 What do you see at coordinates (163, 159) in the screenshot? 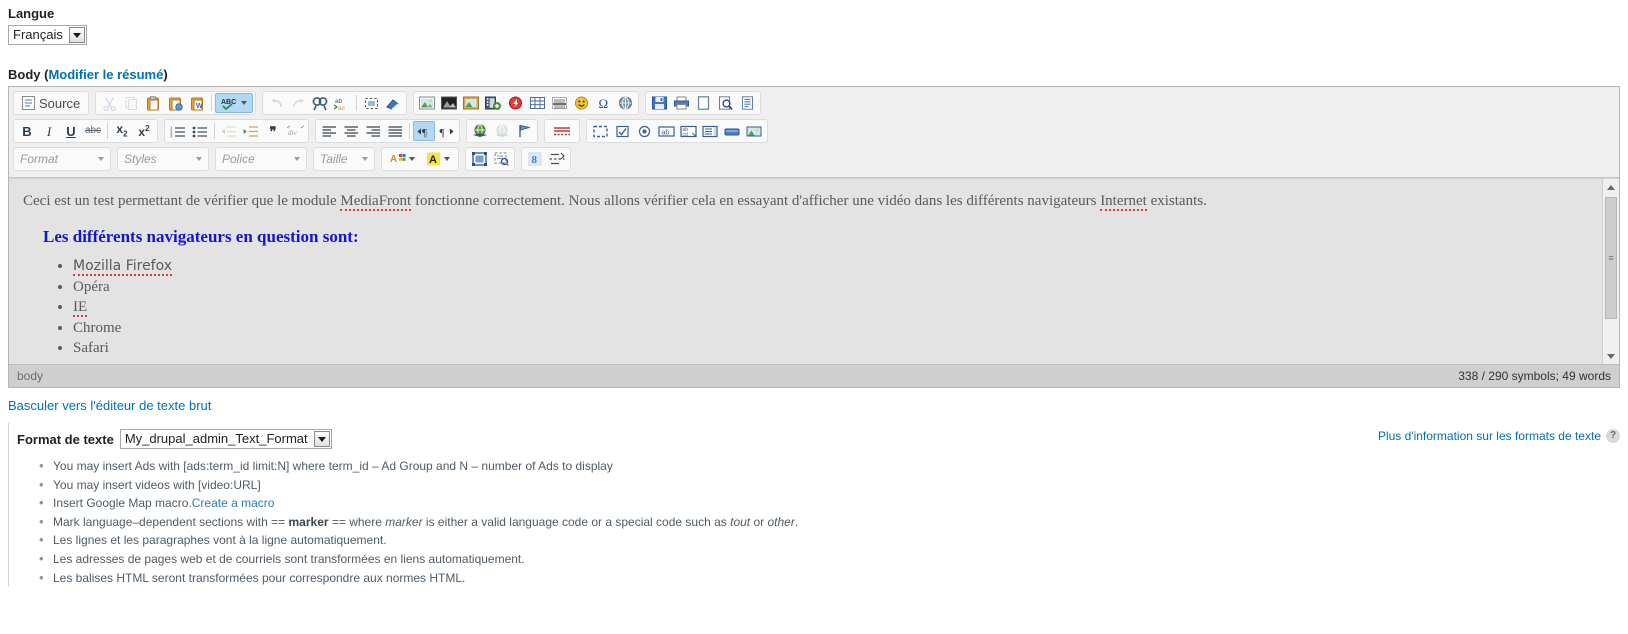
I see `styles-combo: Styles` at bounding box center [163, 159].